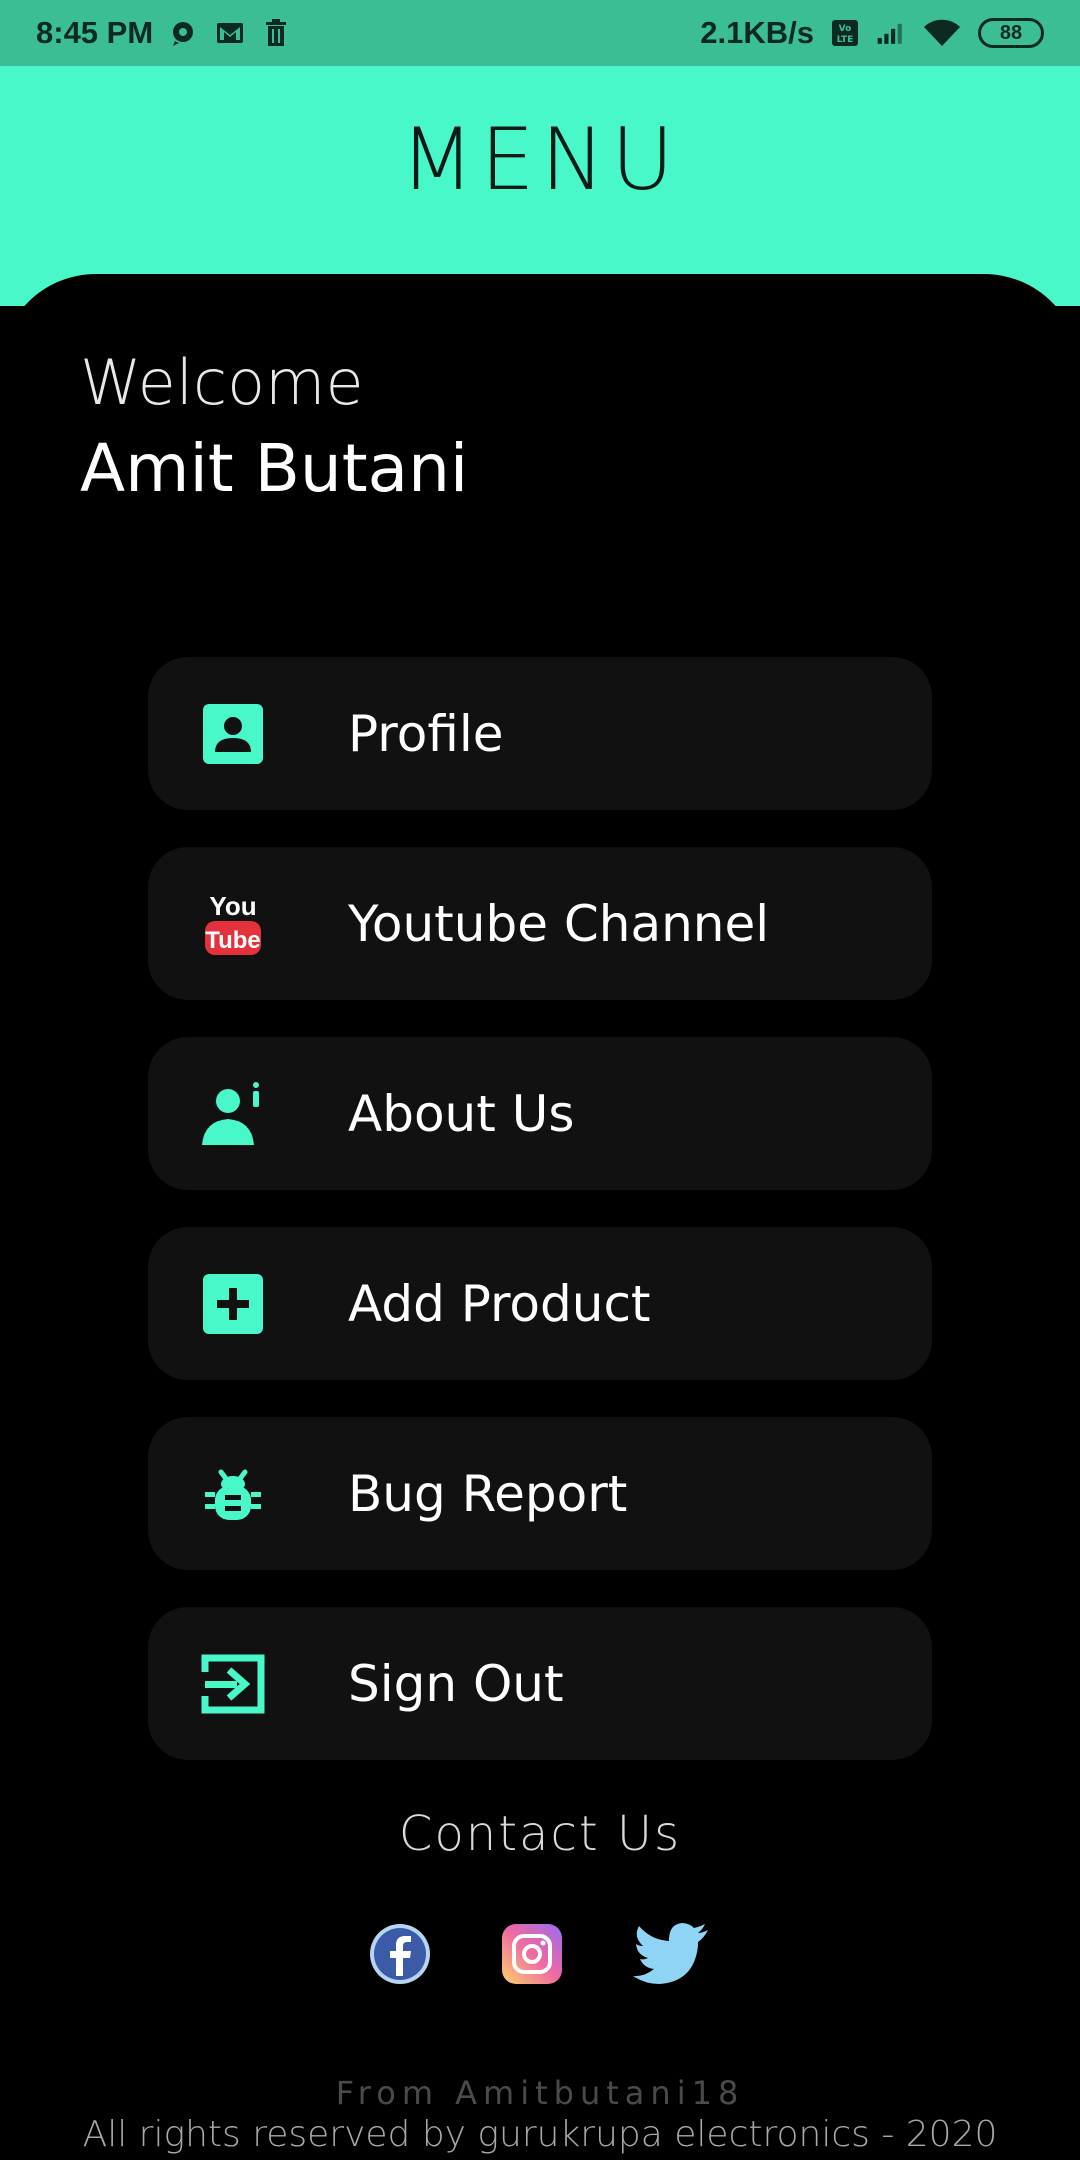  I want to click on bug-icon, so click(233, 1494).